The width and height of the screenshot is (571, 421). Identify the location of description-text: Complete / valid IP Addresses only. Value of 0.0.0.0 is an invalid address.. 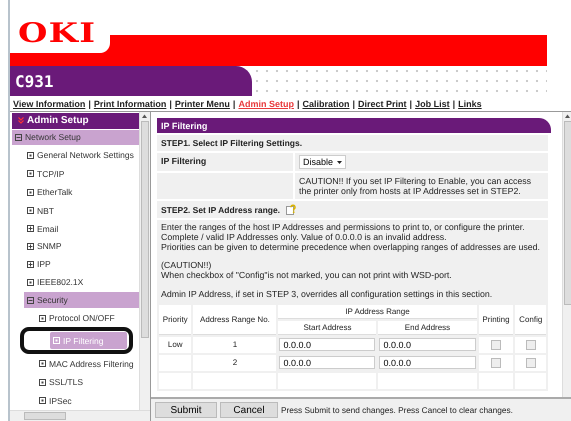
(304, 237).